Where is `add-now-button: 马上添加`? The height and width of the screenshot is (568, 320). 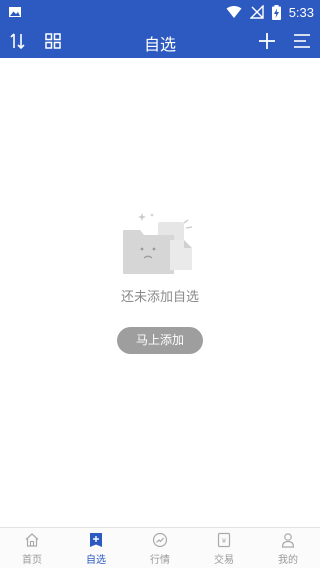 add-now-button: 马上添加 is located at coordinates (160, 340).